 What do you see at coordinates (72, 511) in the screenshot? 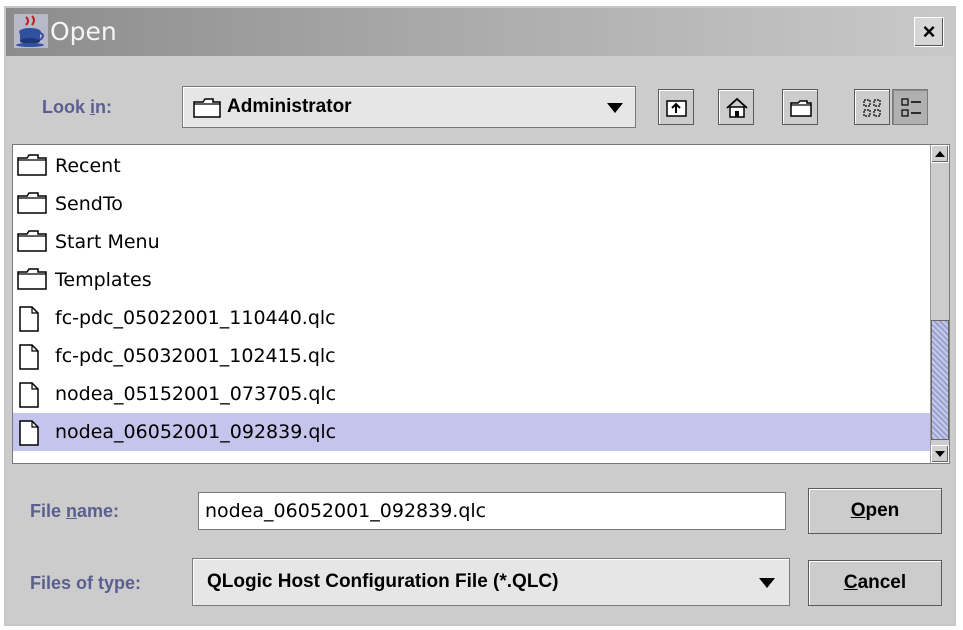
I see `file-name-label-mnemonic: n` at bounding box center [72, 511].